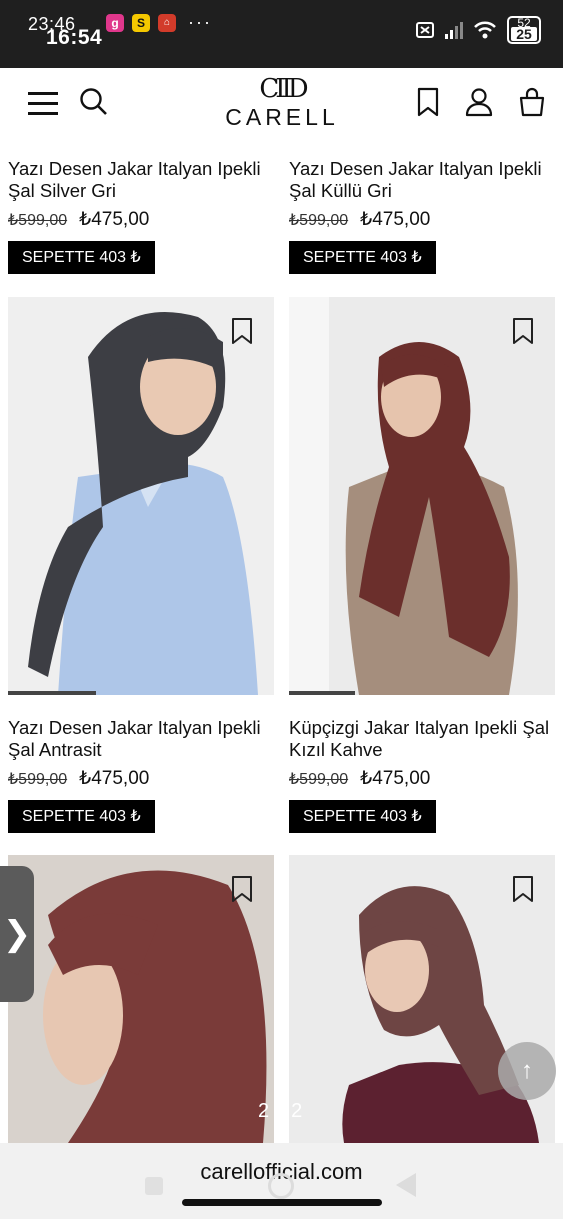 This screenshot has width=563, height=1219. I want to click on back-icon, so click(406, 1185).